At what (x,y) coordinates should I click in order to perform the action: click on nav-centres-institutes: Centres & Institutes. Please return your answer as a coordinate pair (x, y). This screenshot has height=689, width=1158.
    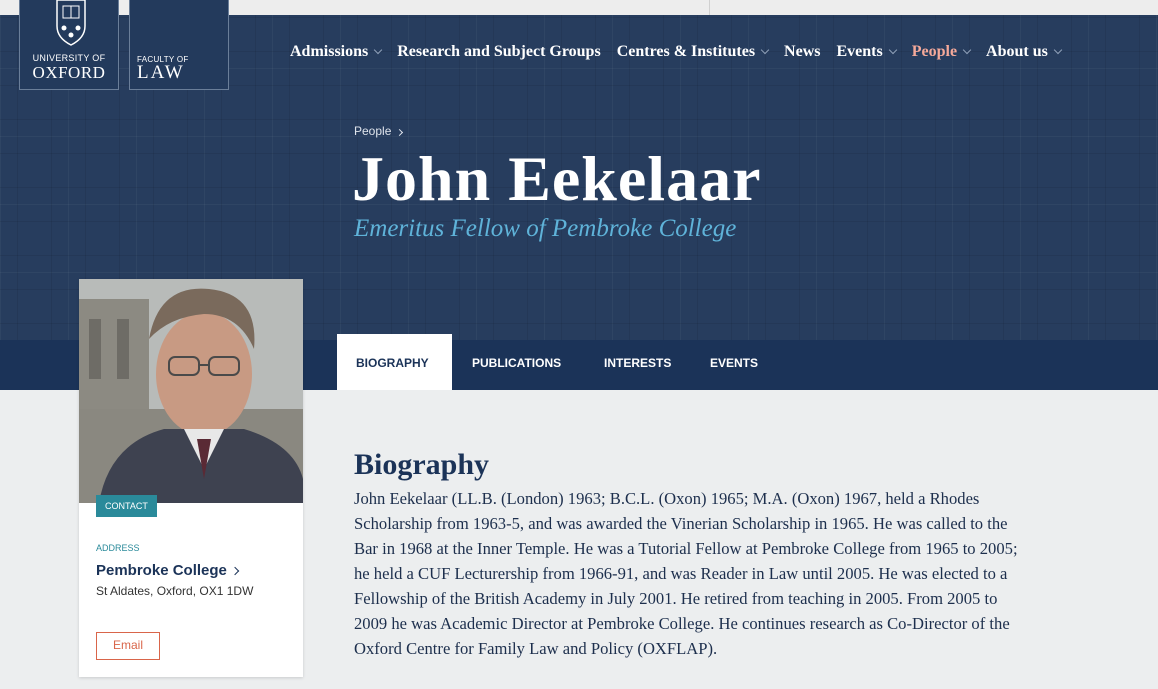
    Looking at the image, I should click on (693, 52).